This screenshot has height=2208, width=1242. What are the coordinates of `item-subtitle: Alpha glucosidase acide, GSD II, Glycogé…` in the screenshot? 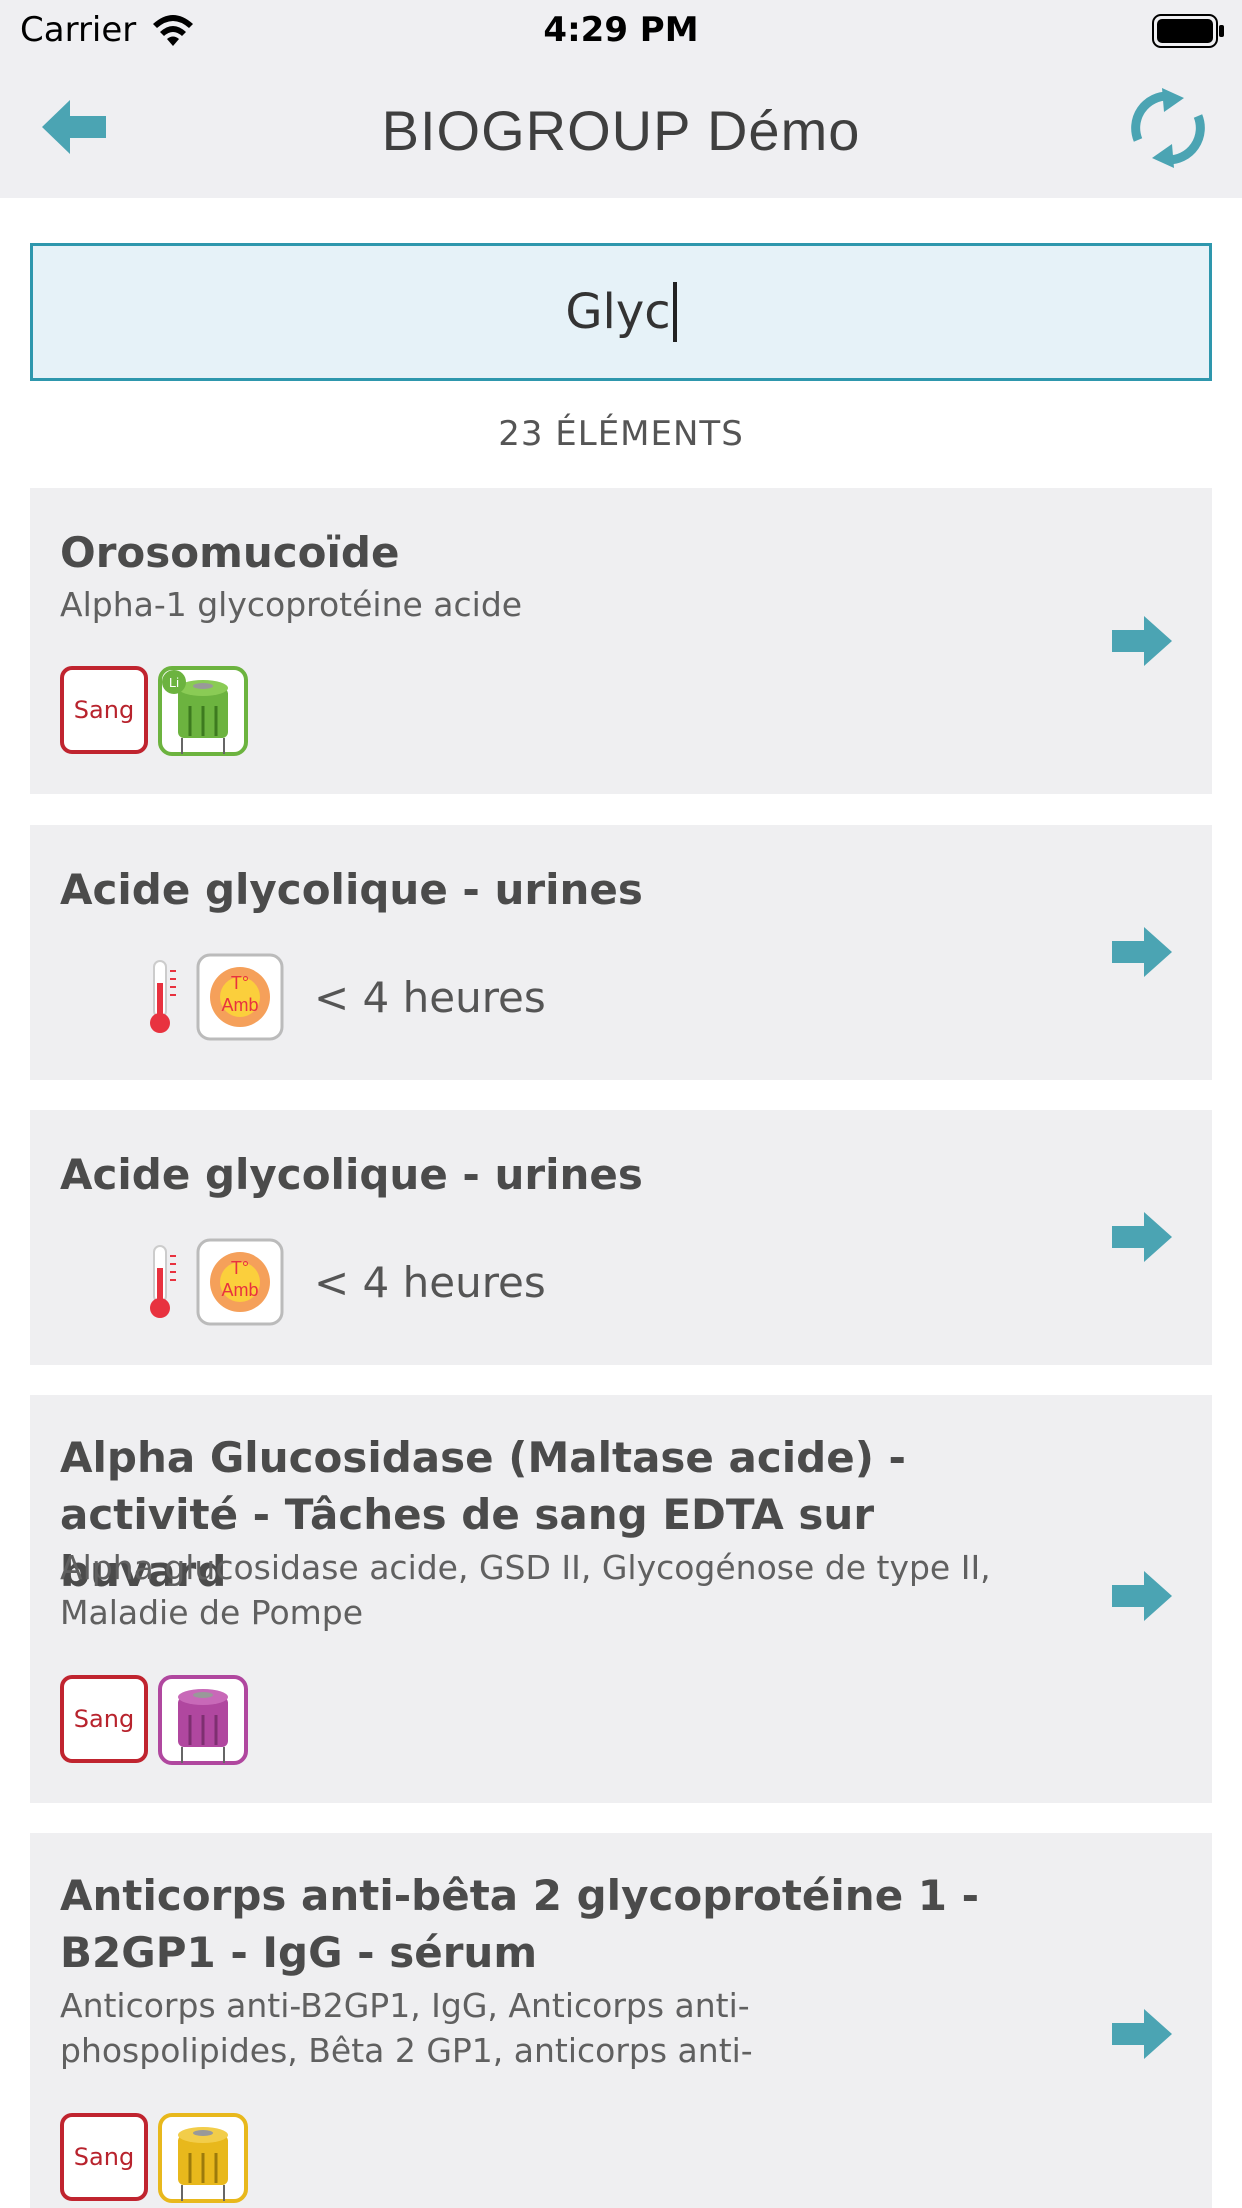 It's located at (550, 1590).